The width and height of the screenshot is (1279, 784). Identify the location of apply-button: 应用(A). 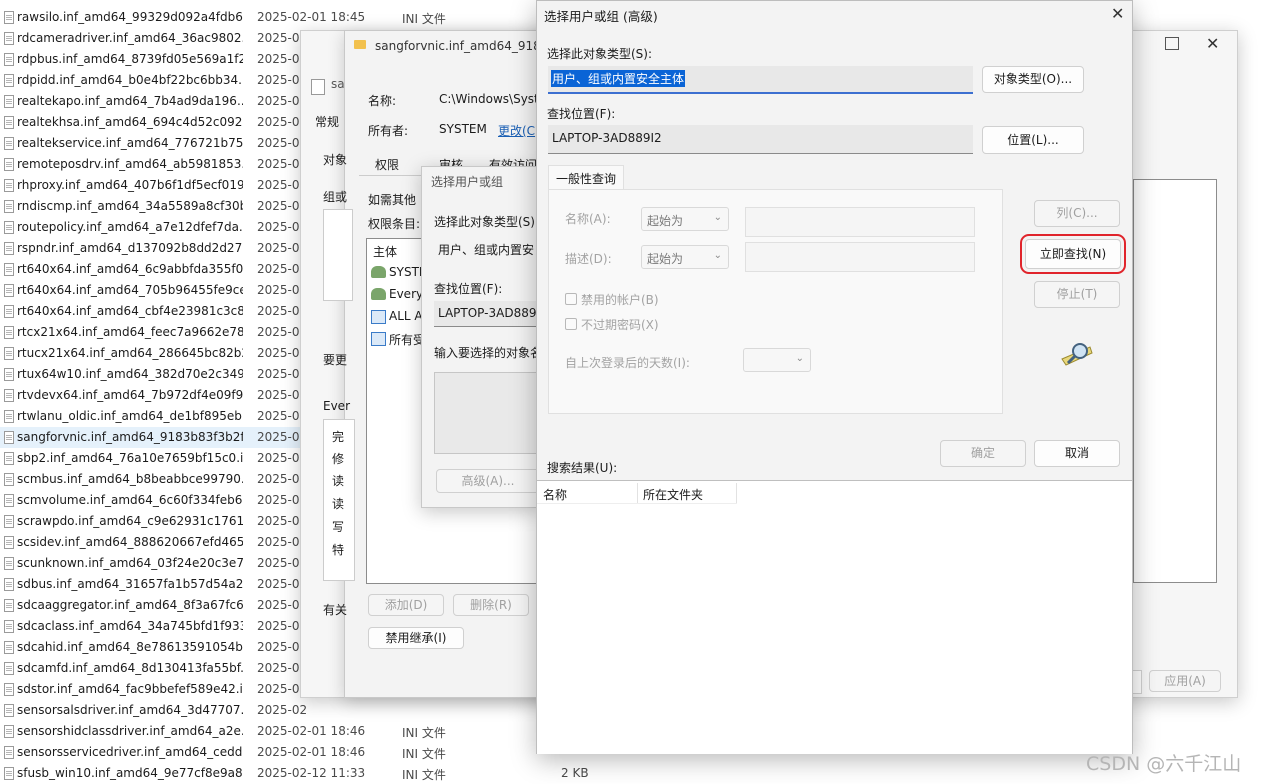
(1185, 681).